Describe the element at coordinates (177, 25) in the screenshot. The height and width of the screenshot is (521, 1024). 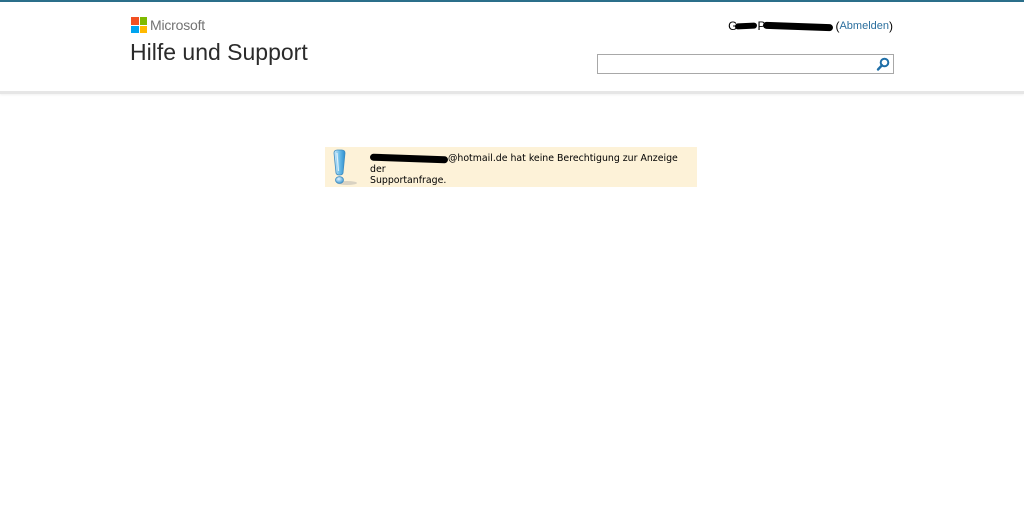
I see `microsoft-logo-text: Microsoft` at that location.